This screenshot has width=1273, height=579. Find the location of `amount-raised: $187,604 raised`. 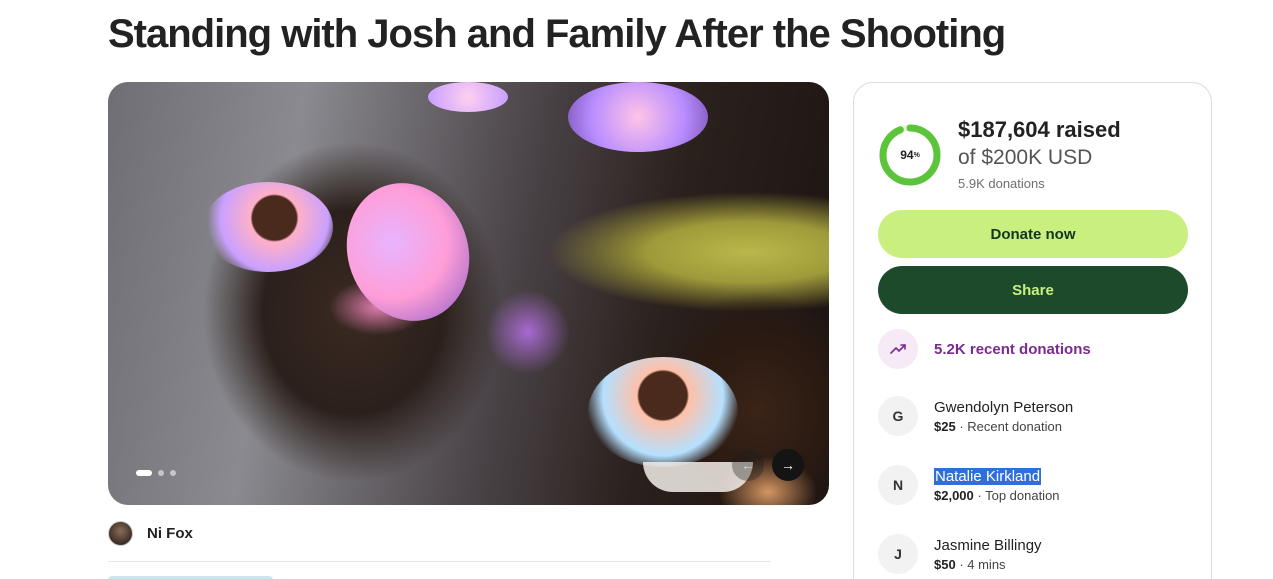

amount-raised: $187,604 raised is located at coordinates (1039, 129).